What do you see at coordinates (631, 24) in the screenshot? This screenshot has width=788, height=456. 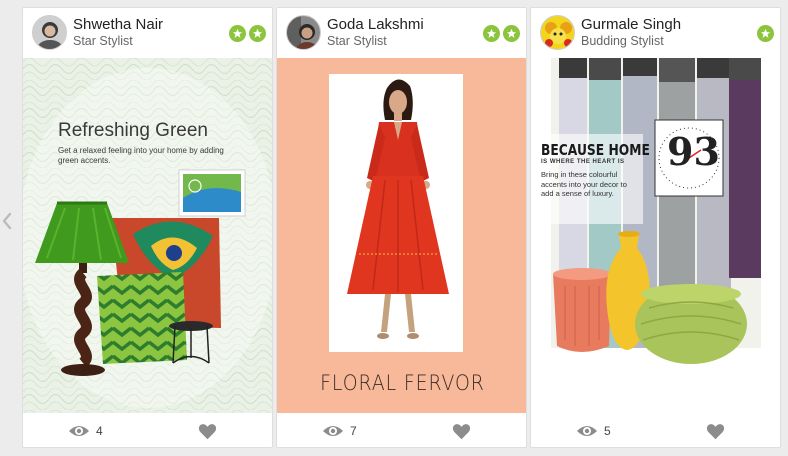 I see `author-name: Gurmale Singh` at bounding box center [631, 24].